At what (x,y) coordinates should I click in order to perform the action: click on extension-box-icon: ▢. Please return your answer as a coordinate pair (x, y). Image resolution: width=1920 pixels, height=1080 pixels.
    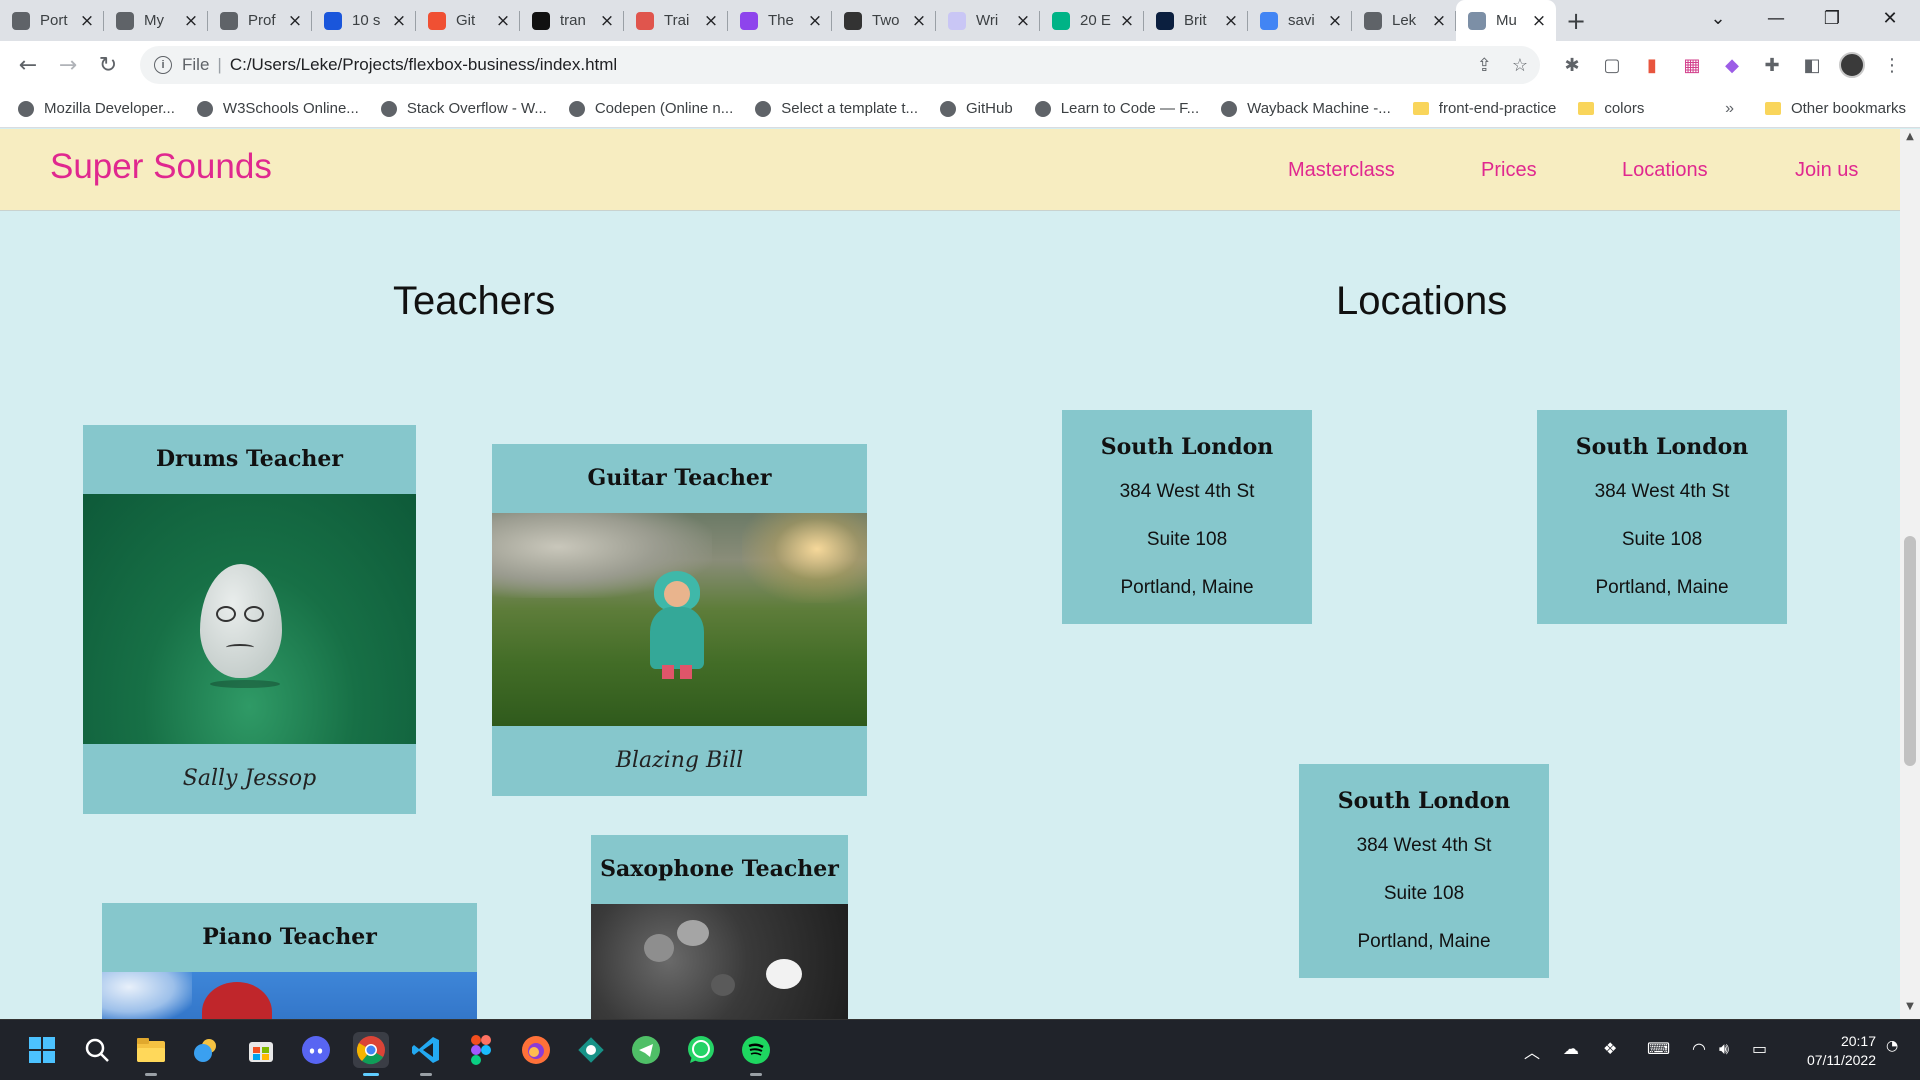
    Looking at the image, I should click on (1612, 65).